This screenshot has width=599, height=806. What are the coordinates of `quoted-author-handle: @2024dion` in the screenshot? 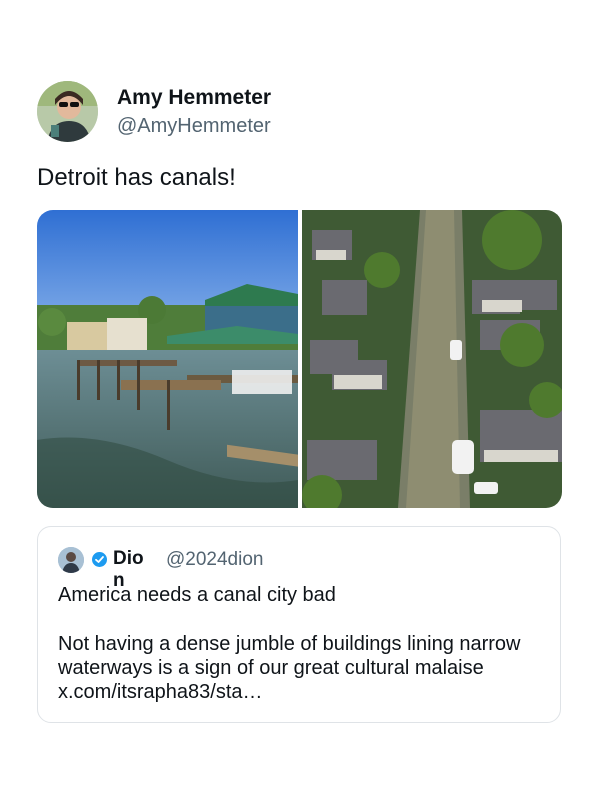 It's located at (214, 560).